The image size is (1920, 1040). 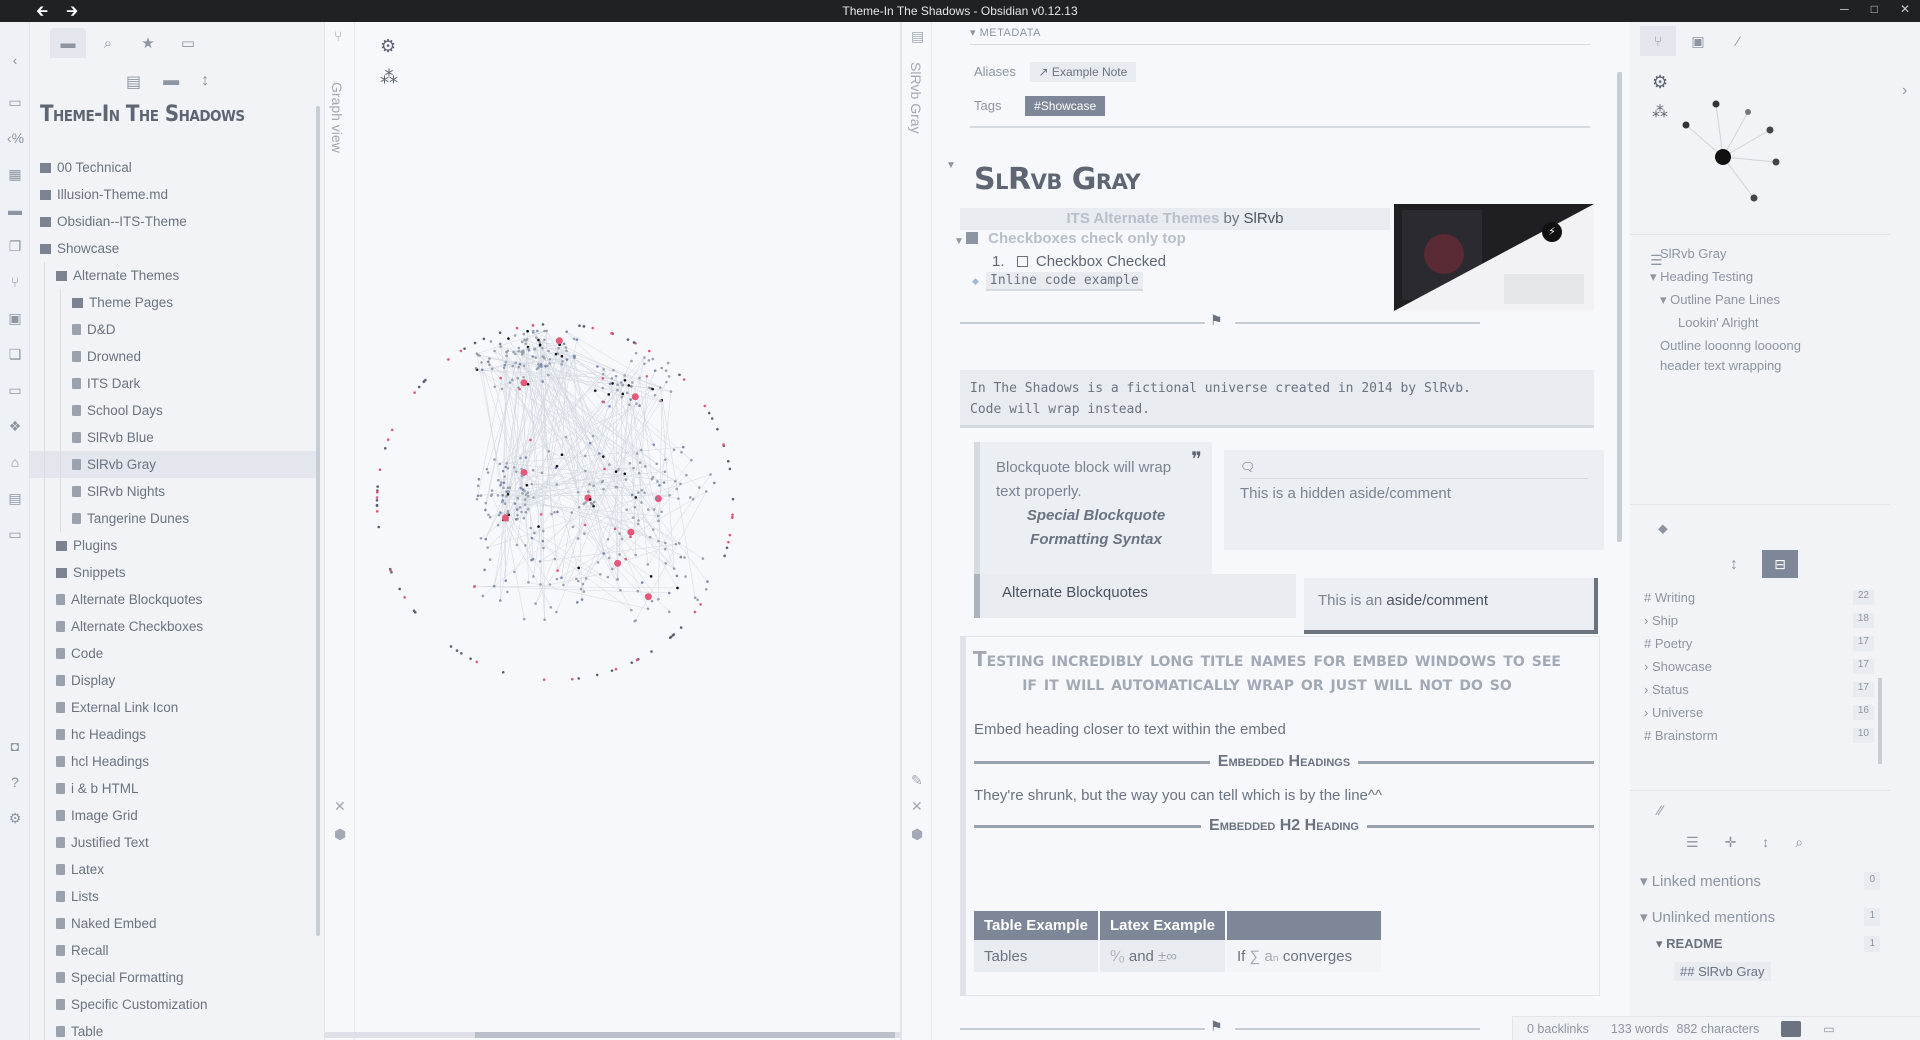 What do you see at coordinates (175, 356) in the screenshot?
I see `tree-item: Drowned` at bounding box center [175, 356].